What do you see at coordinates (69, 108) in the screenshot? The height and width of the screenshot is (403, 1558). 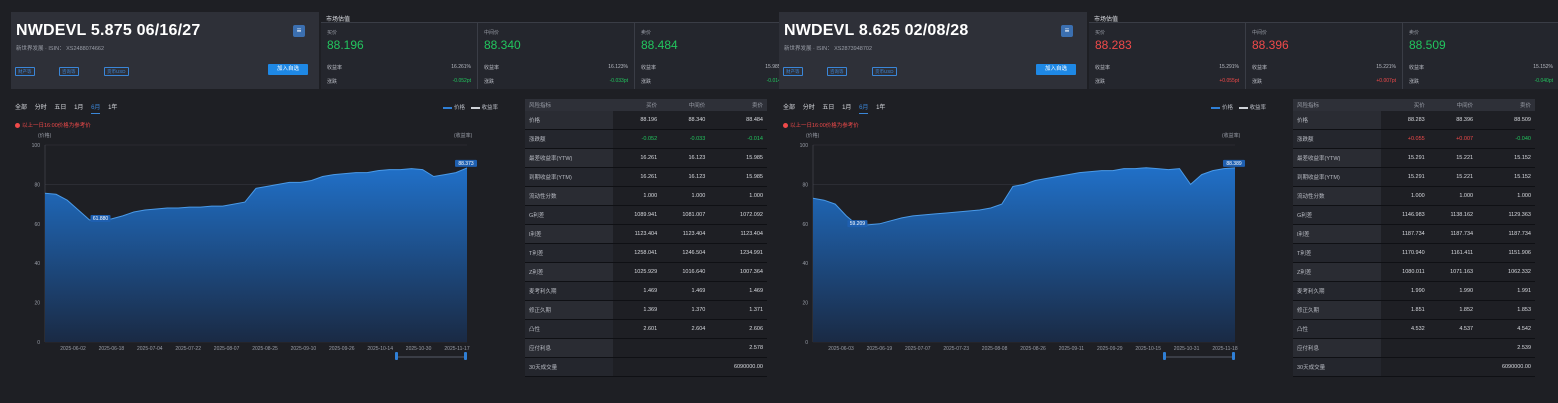 I see `period-tabs: 全部 分时 五日 1月 6月 1年` at bounding box center [69, 108].